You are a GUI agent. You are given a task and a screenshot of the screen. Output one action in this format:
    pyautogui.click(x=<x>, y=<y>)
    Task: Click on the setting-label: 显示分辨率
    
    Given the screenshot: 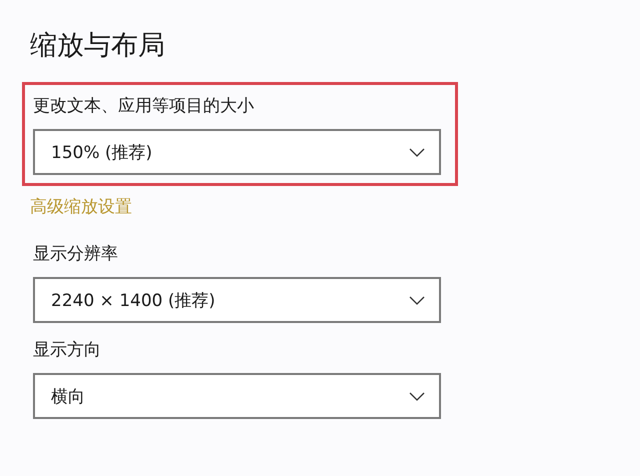 What is the action you would take?
    pyautogui.click(x=76, y=254)
    